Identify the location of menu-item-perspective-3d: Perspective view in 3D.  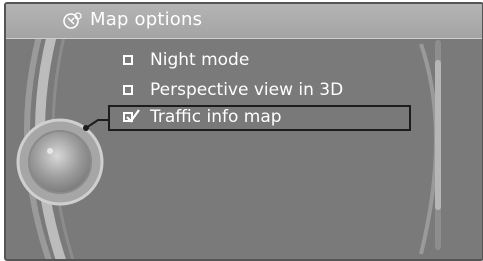
(259, 91).